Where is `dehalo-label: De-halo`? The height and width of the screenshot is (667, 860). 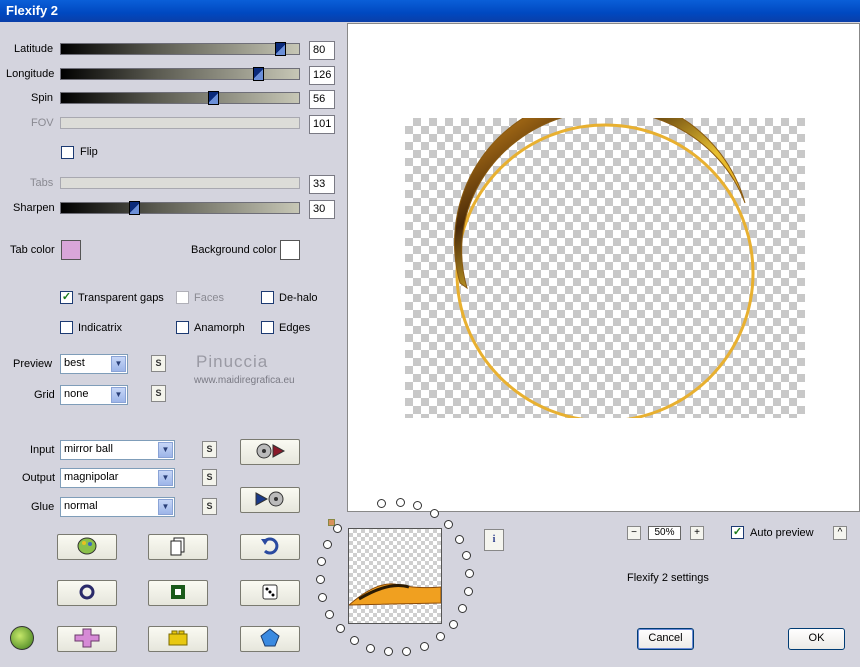
dehalo-label: De-halo is located at coordinates (298, 298).